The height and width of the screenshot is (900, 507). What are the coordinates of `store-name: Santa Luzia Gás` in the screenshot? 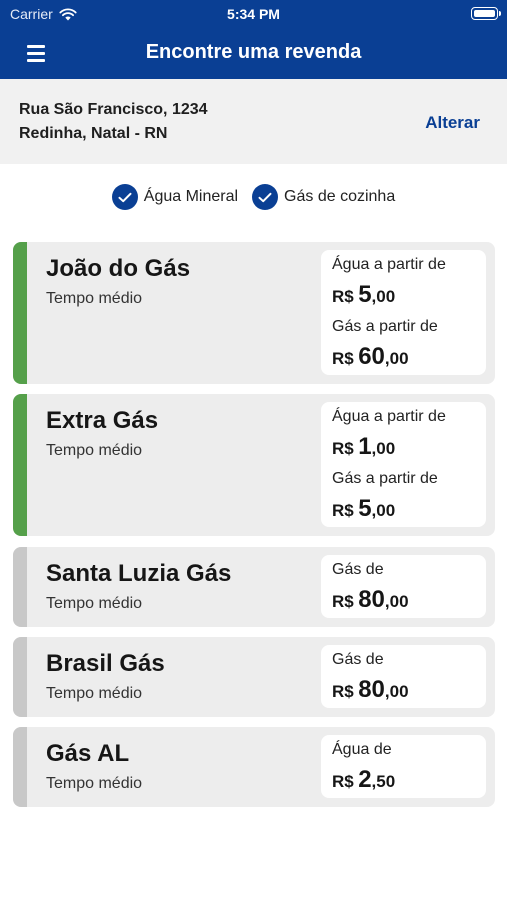 It's located at (139, 573).